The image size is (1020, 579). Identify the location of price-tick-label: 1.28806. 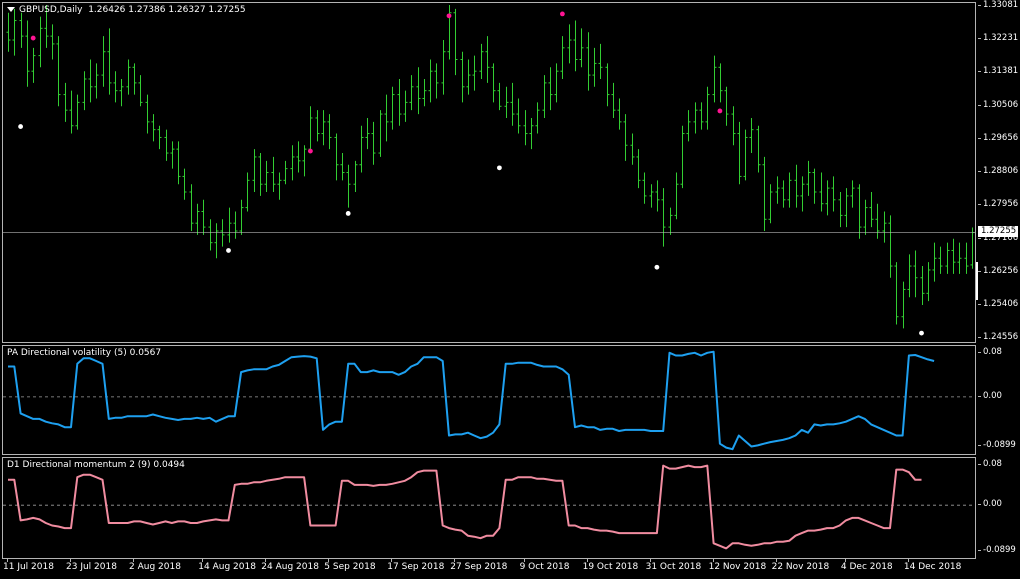
(1001, 171).